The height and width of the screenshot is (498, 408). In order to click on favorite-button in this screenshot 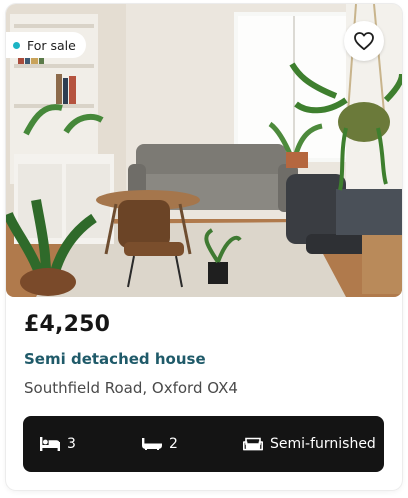, I will do `click(364, 41)`.